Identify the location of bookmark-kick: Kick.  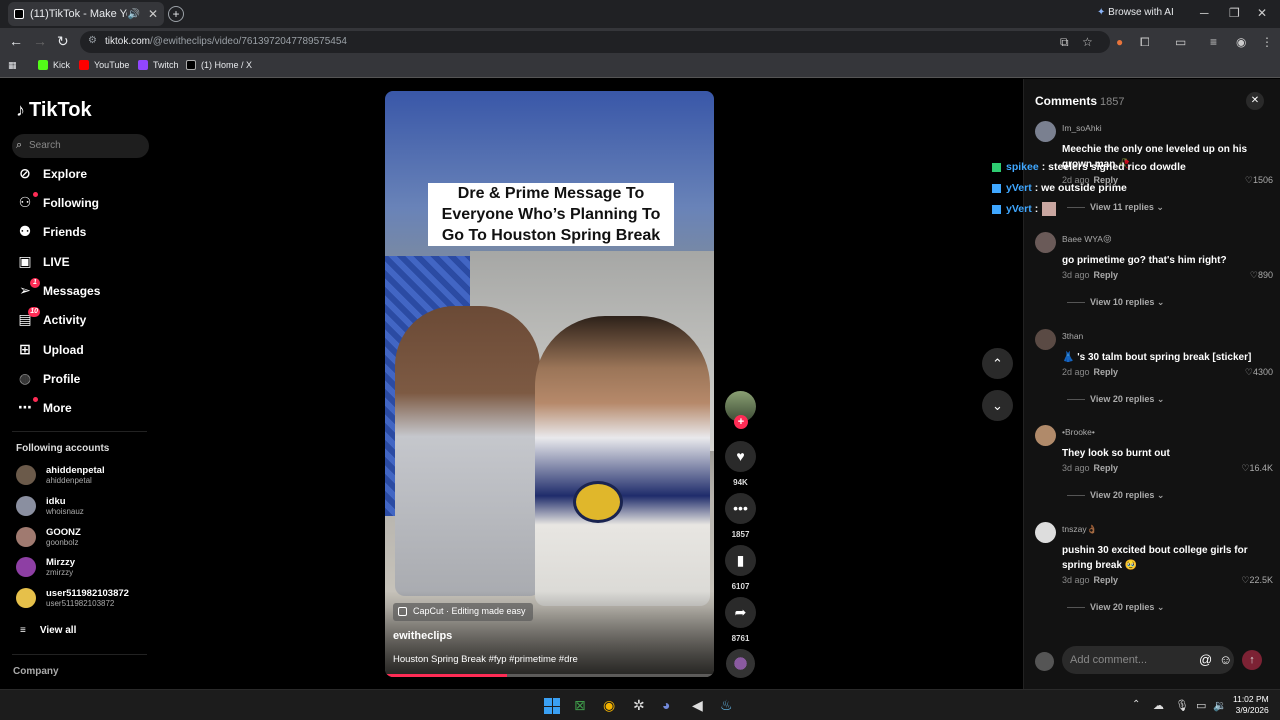
(54, 65).